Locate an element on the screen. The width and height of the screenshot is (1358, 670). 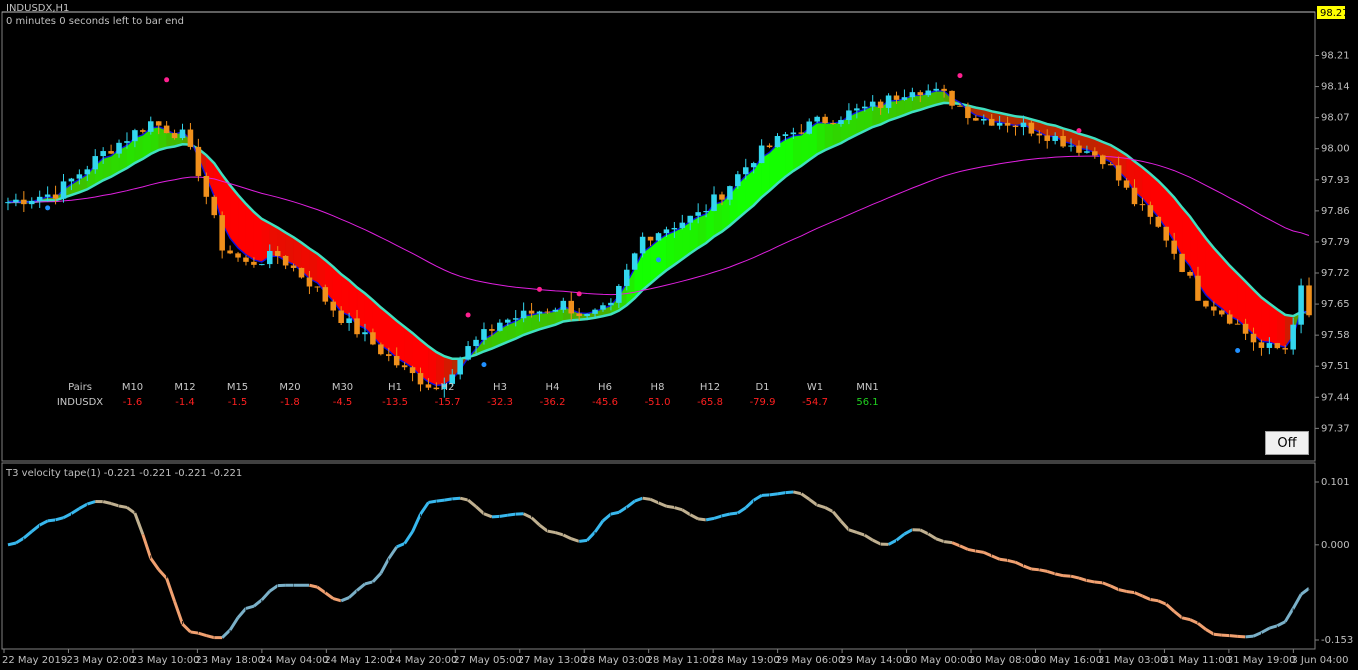
x-tick-label: 28 May 11:00 is located at coordinates (681, 660).